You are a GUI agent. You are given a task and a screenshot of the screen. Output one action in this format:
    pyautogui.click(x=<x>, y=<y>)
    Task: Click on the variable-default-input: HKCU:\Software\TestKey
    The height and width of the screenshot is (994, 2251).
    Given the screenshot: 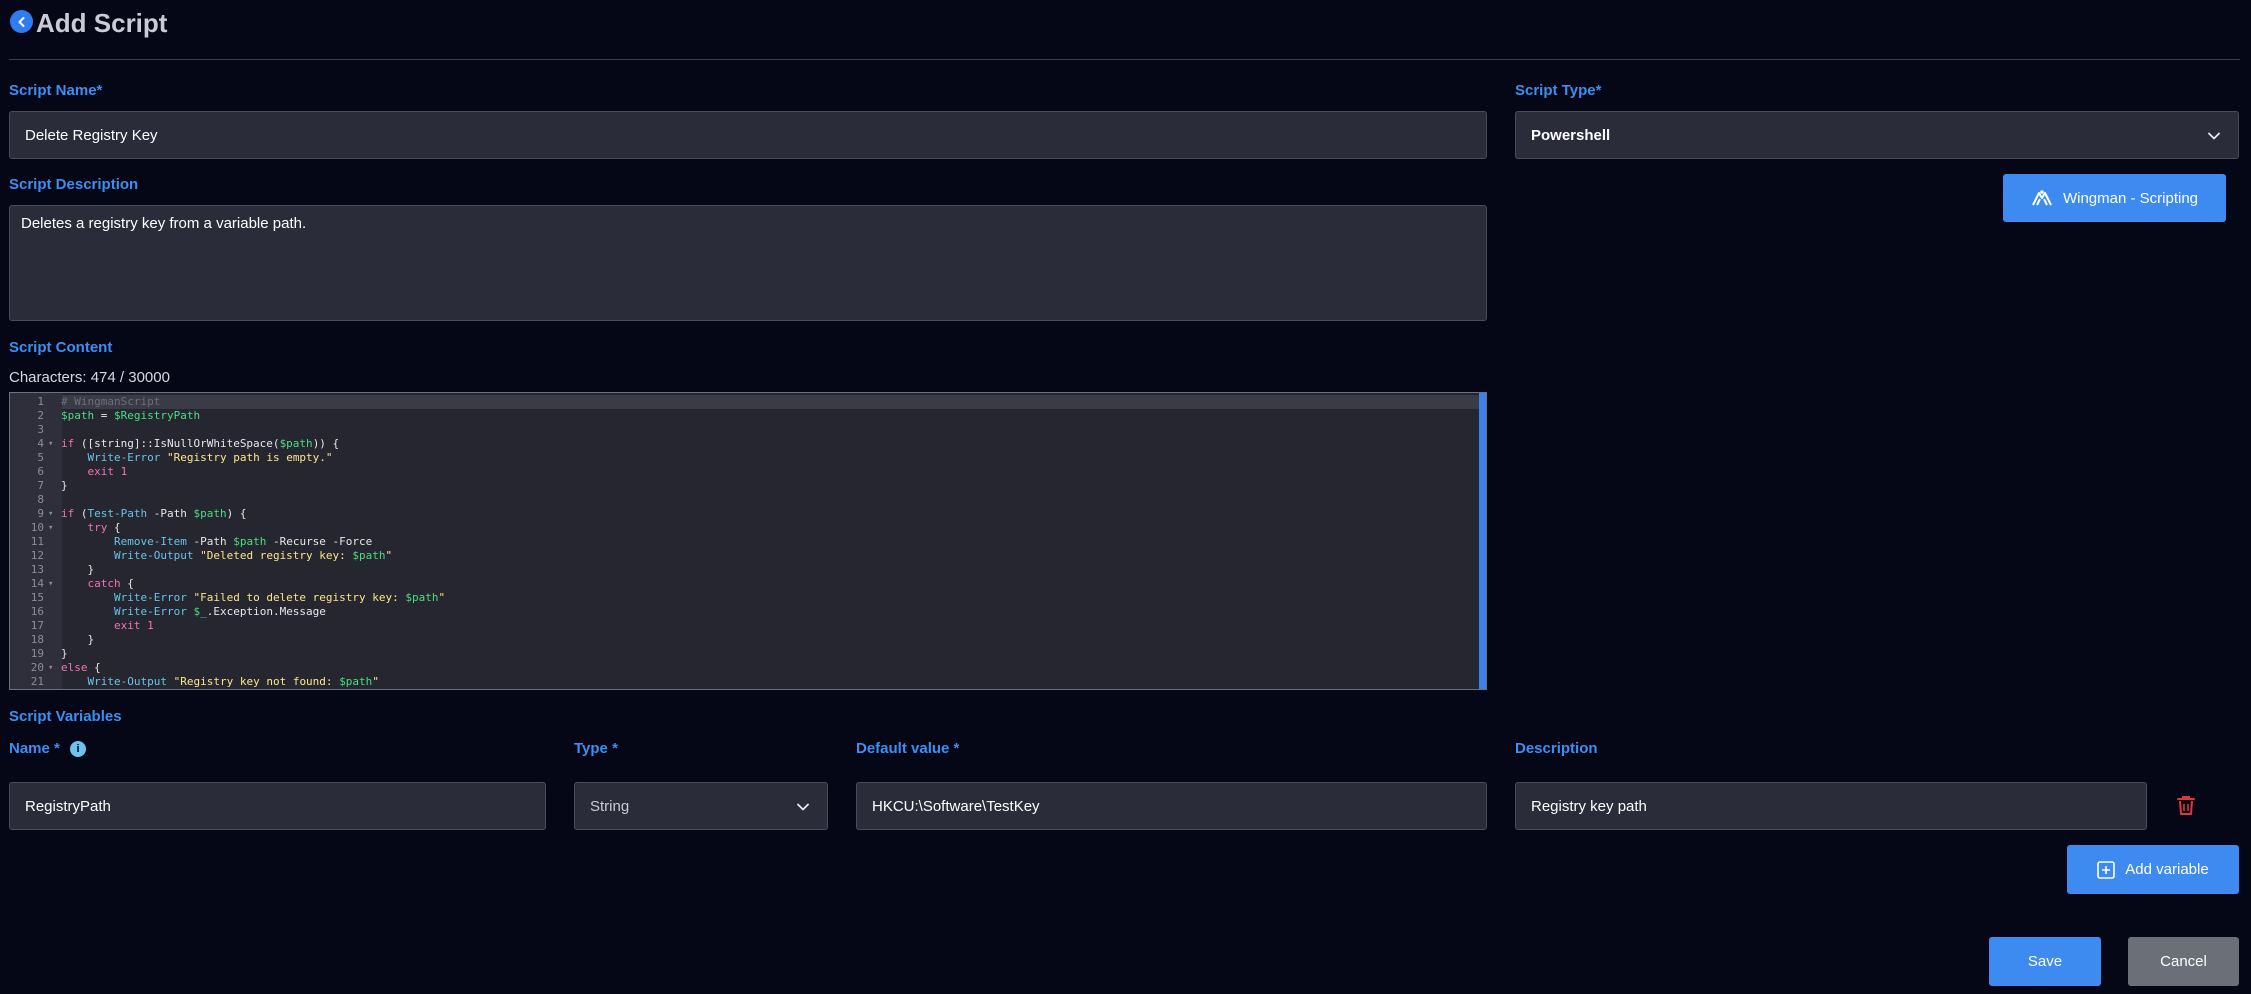 What is the action you would take?
    pyautogui.click(x=1171, y=806)
    